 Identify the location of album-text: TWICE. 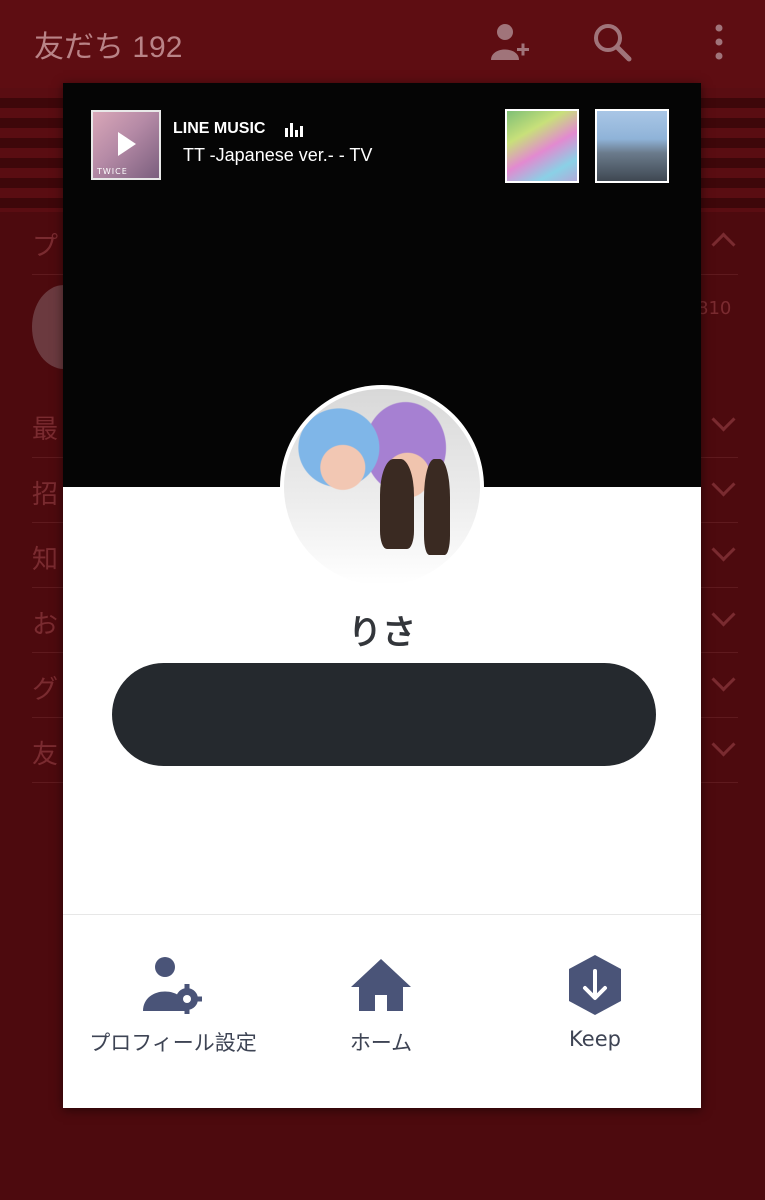
(112, 171).